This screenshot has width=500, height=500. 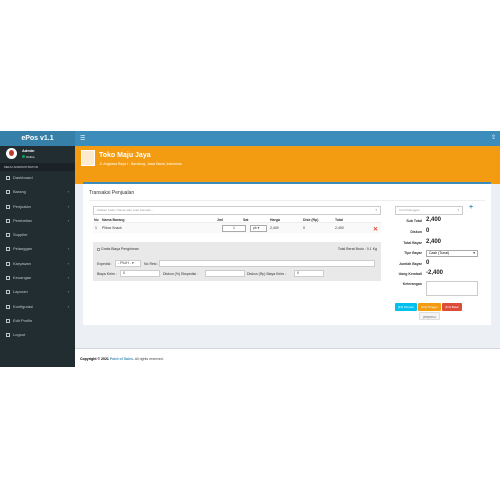 I want to click on biaya-kirim-input: 0, so click(x=140, y=273).